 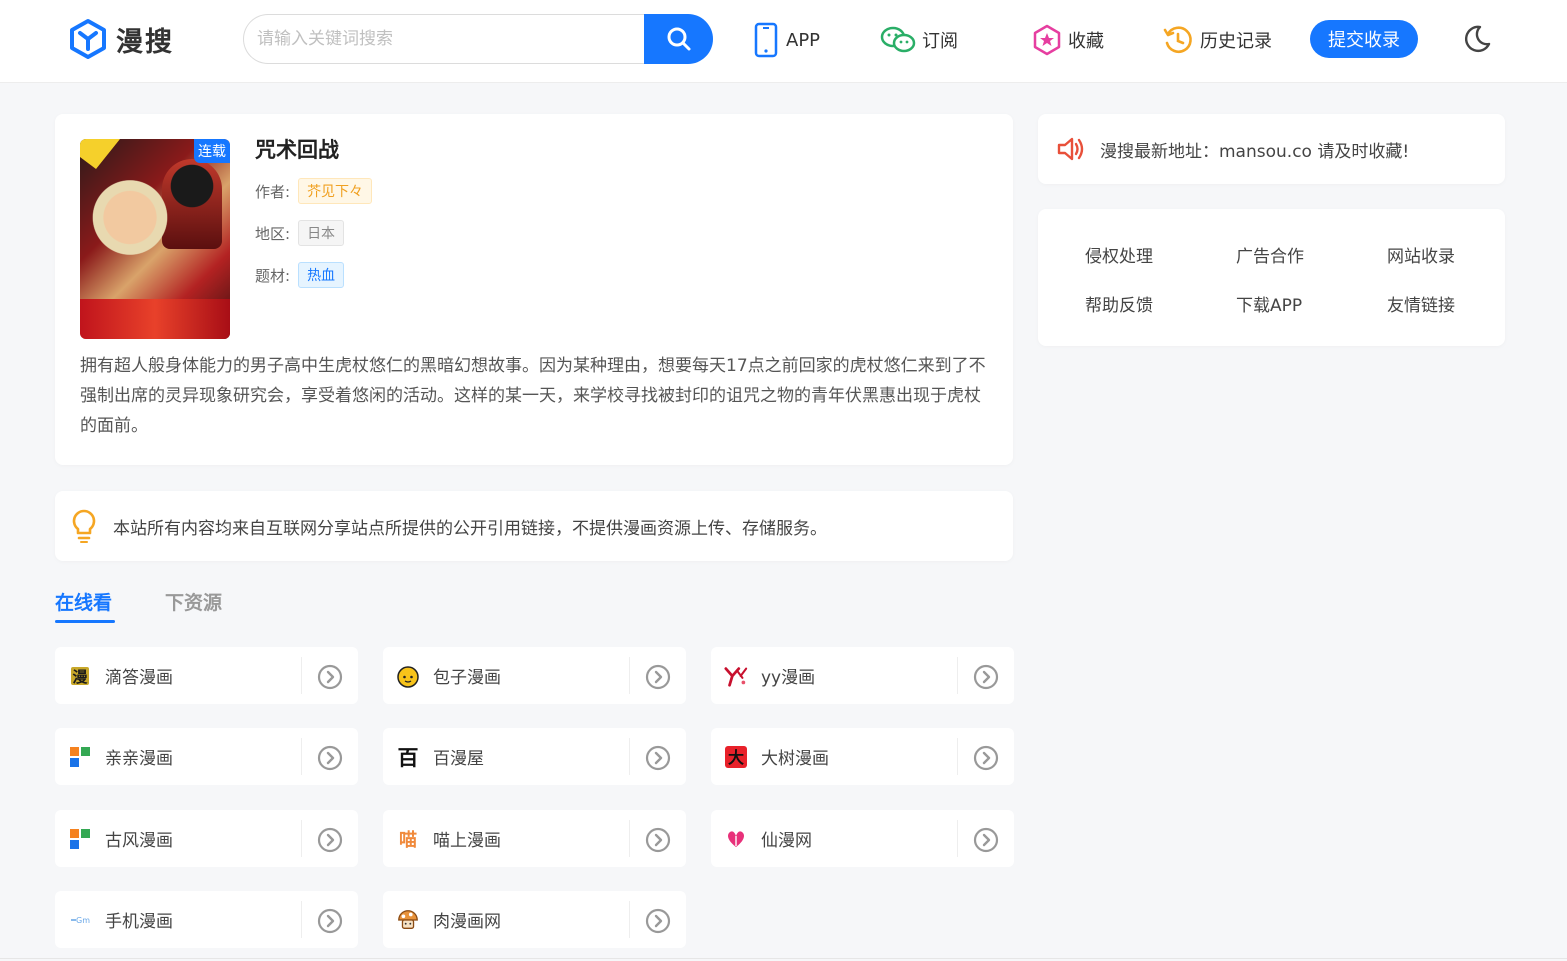 I want to click on source-item: 大 大树漫画, so click(x=862, y=756).